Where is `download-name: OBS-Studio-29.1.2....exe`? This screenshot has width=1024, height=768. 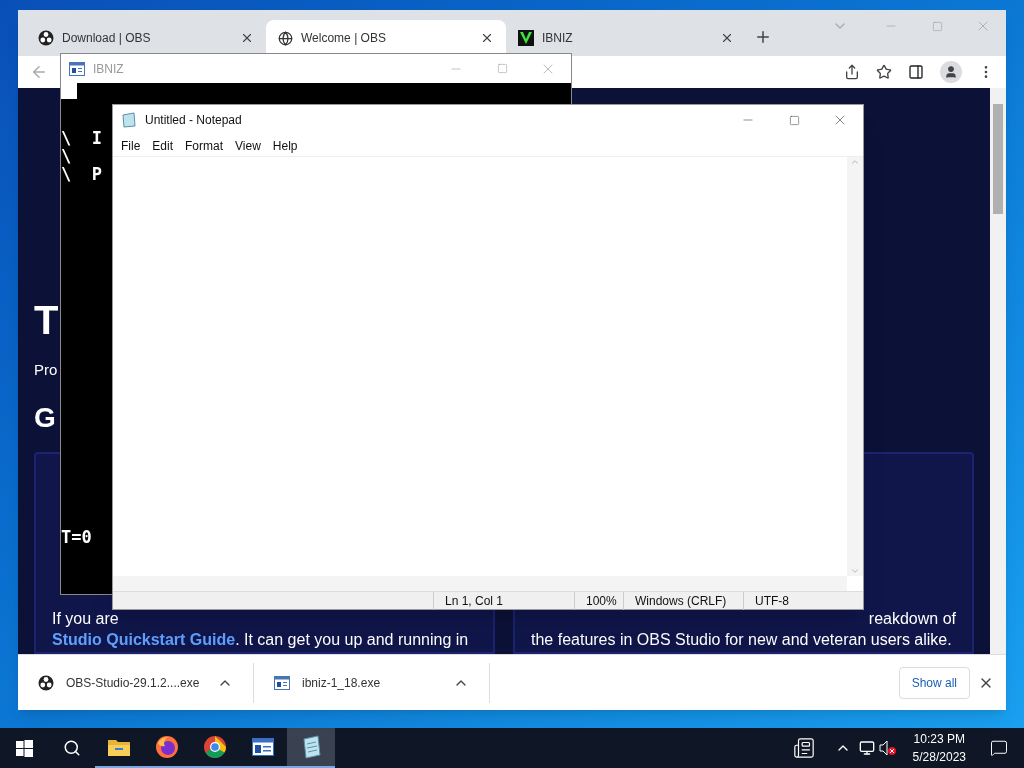 download-name: OBS-Studio-29.1.2....exe is located at coordinates (133, 683).